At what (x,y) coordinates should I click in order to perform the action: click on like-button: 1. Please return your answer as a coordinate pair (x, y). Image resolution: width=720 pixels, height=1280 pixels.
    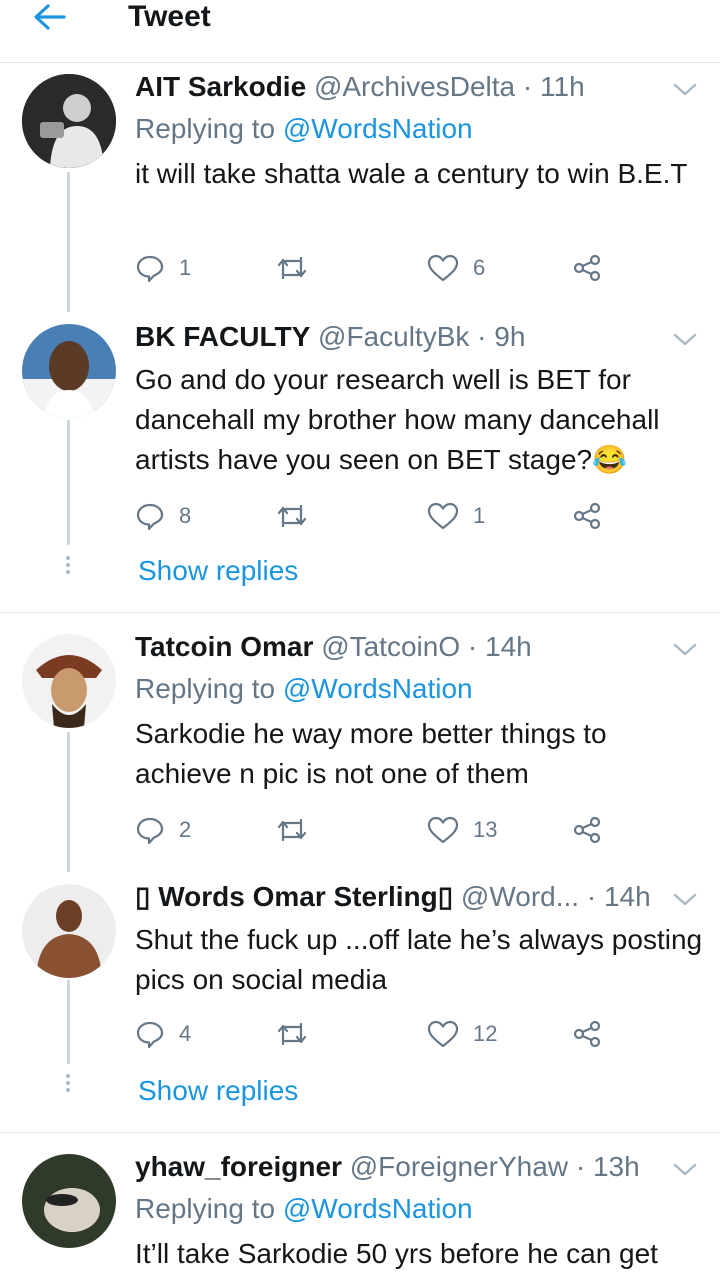
    Looking at the image, I should click on (456, 516).